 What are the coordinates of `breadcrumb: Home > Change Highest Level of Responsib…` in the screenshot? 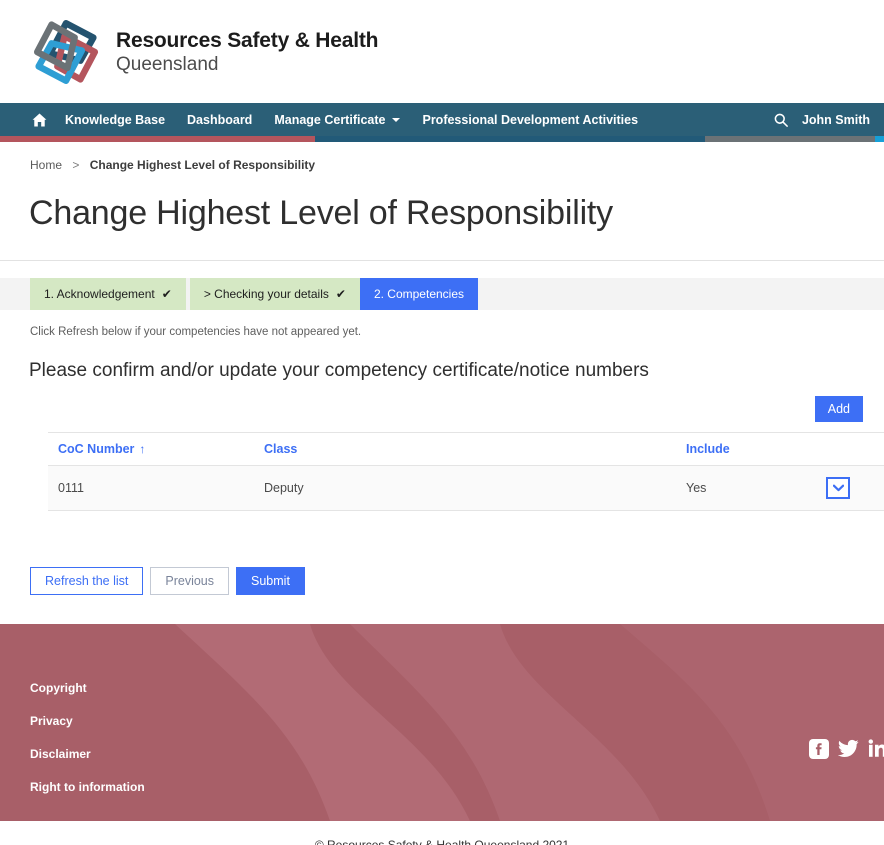 It's located at (442, 157).